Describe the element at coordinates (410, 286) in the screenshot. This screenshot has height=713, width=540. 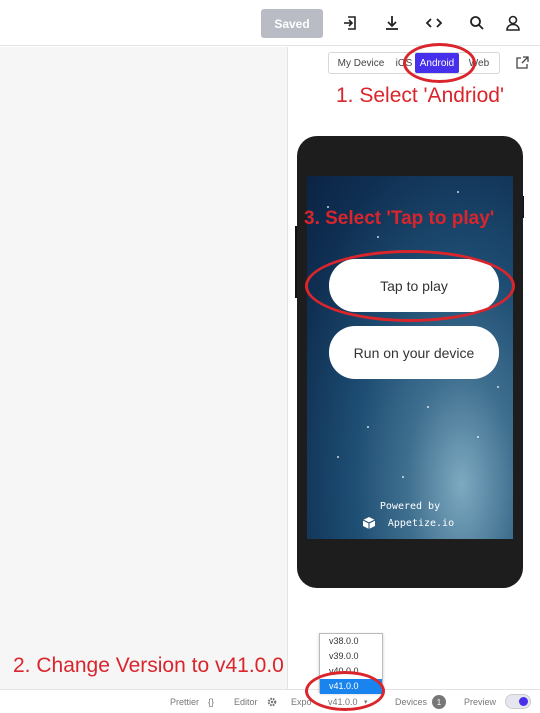
I see `annotation-ring-tap-to-play` at that location.